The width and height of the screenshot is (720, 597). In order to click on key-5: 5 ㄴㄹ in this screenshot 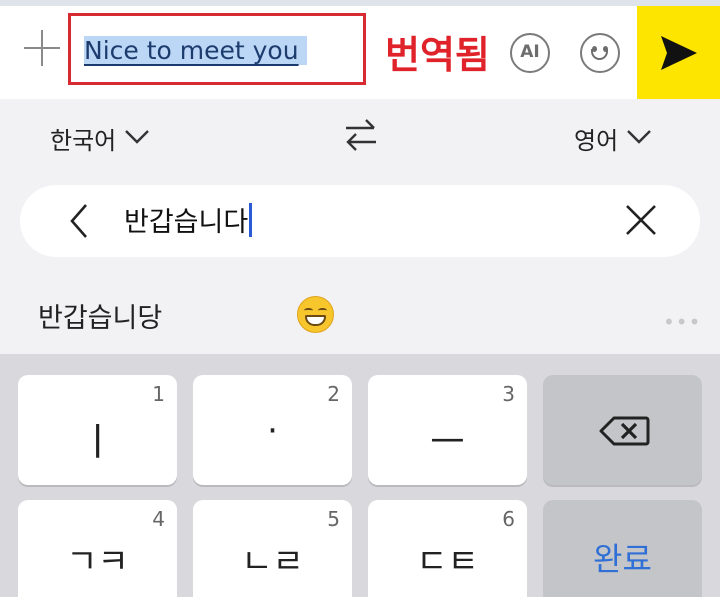, I will do `click(272, 548)`.